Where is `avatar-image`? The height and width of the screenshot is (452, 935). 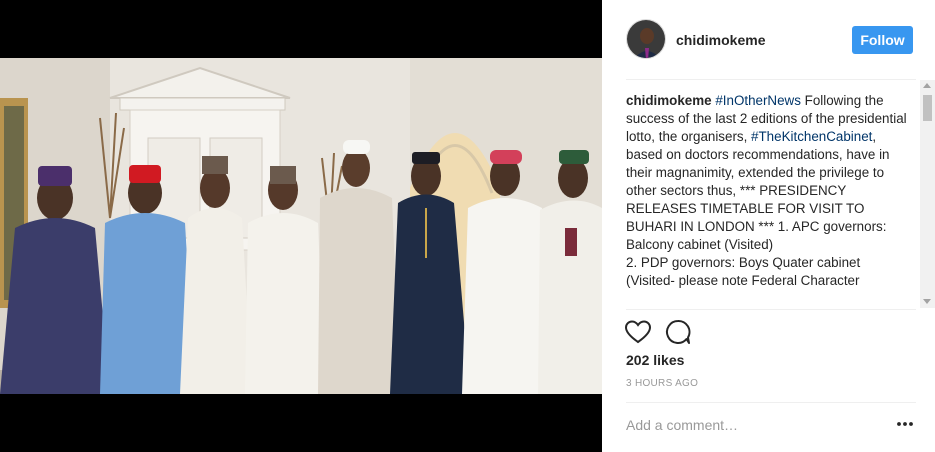
avatar-image is located at coordinates (646, 39).